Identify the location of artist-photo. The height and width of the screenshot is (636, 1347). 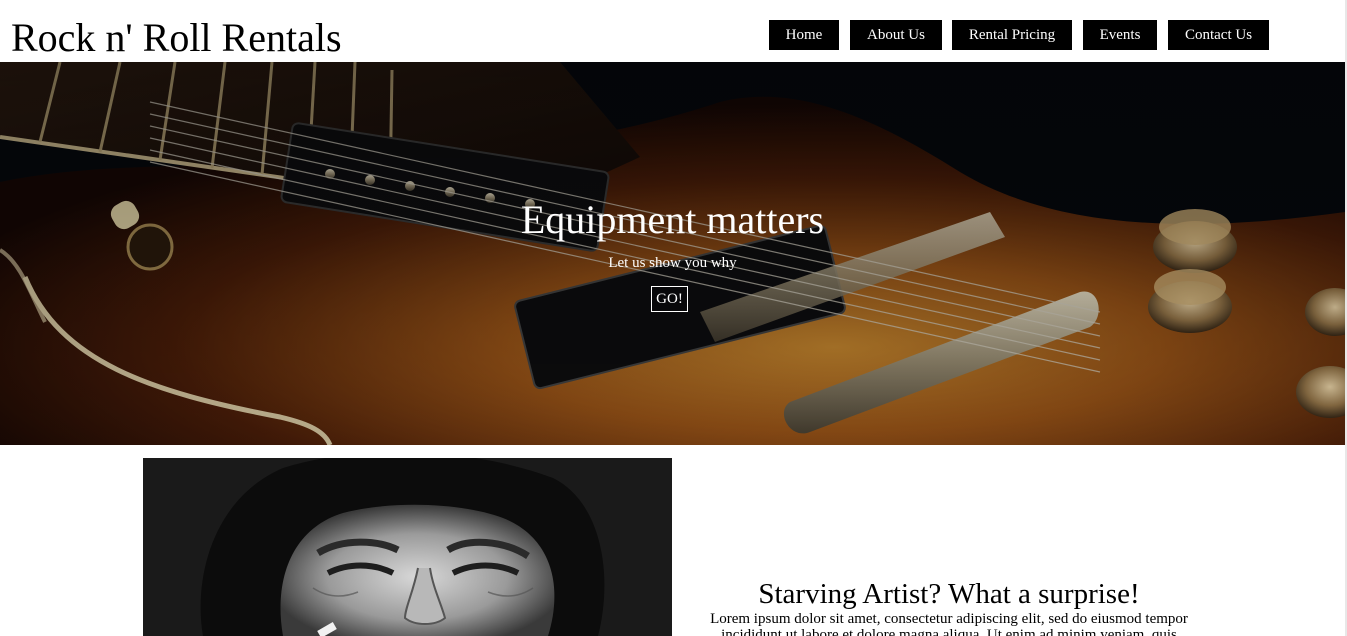
(407, 547).